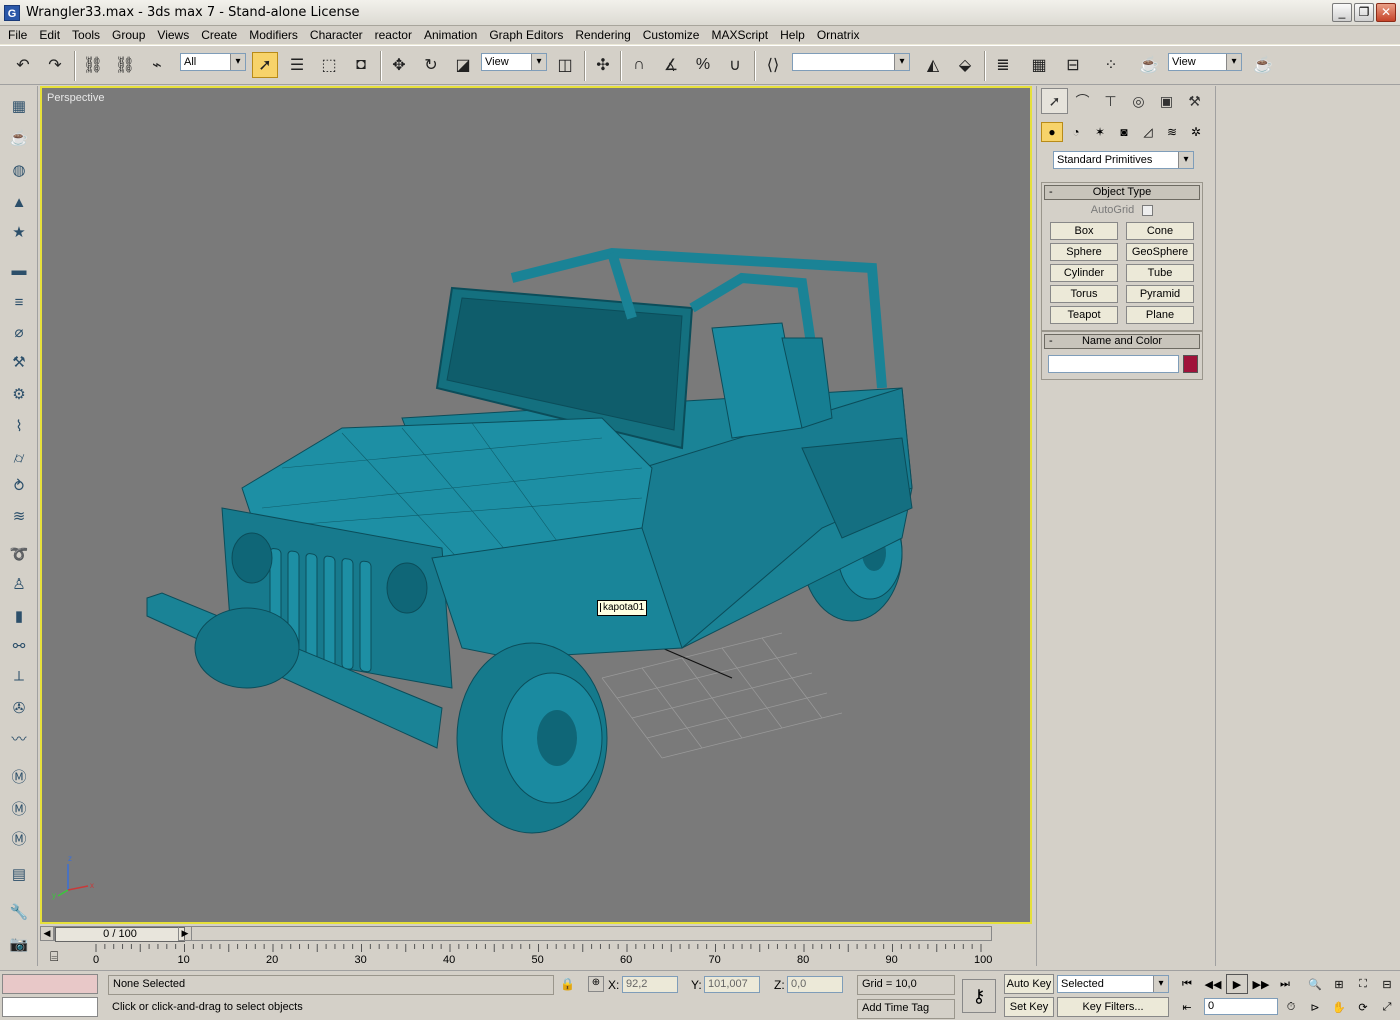  Describe the element at coordinates (157, 65) in the screenshot. I see `bind-spacewarp-icon: ⌁` at that location.